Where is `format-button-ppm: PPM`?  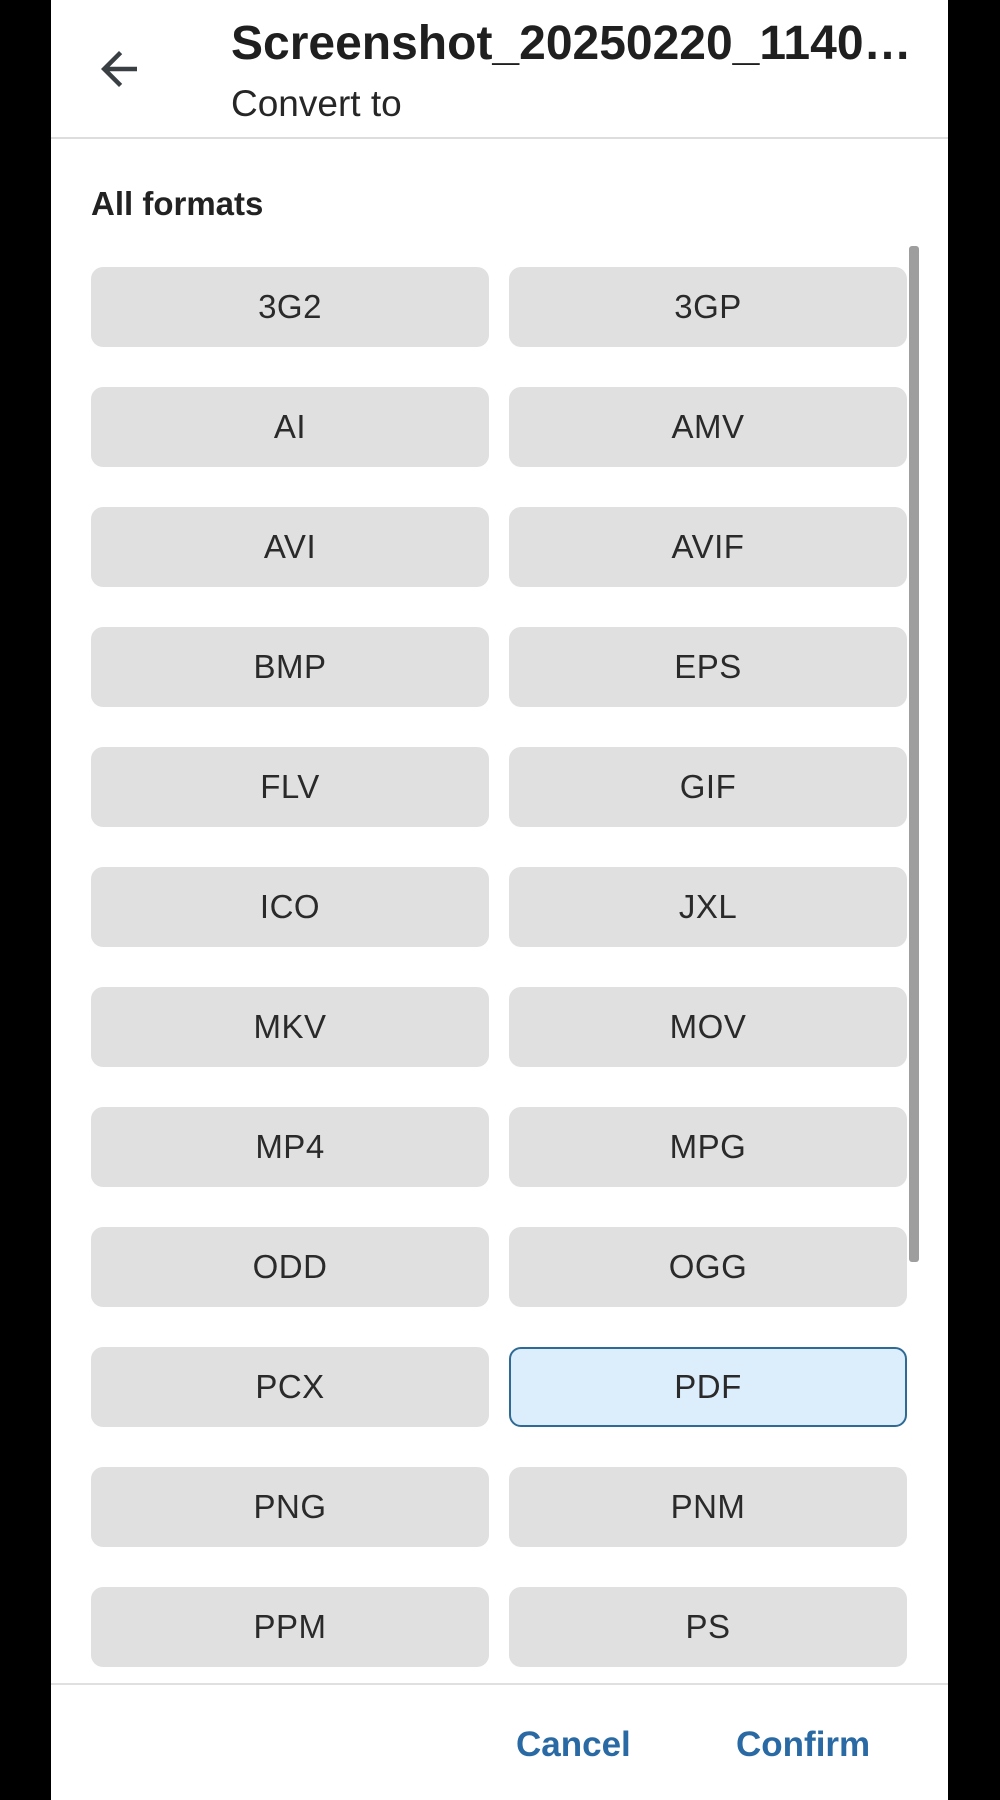
format-button-ppm: PPM is located at coordinates (290, 1627).